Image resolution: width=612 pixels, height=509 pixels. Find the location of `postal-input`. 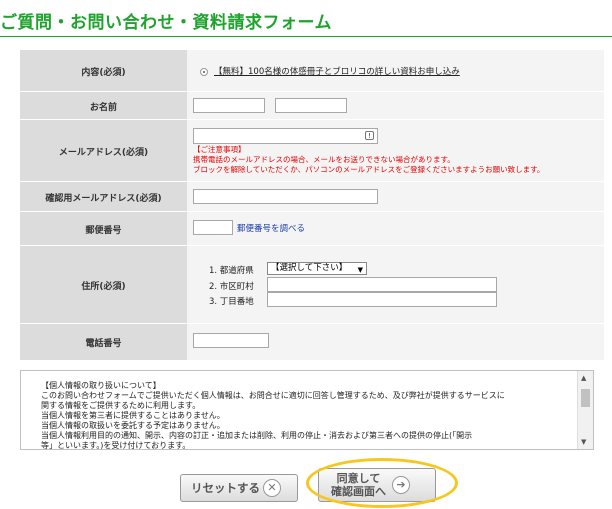

postal-input is located at coordinates (213, 227).